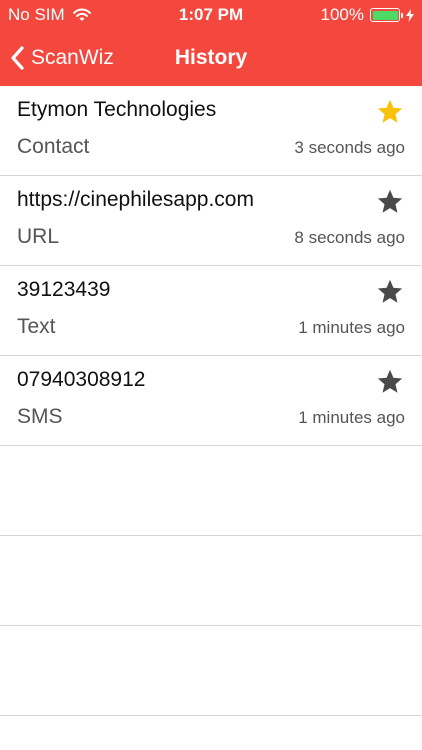 Image resolution: width=422 pixels, height=750 pixels. Describe the element at coordinates (36, 326) in the screenshot. I see `history-item-type: Text` at that location.